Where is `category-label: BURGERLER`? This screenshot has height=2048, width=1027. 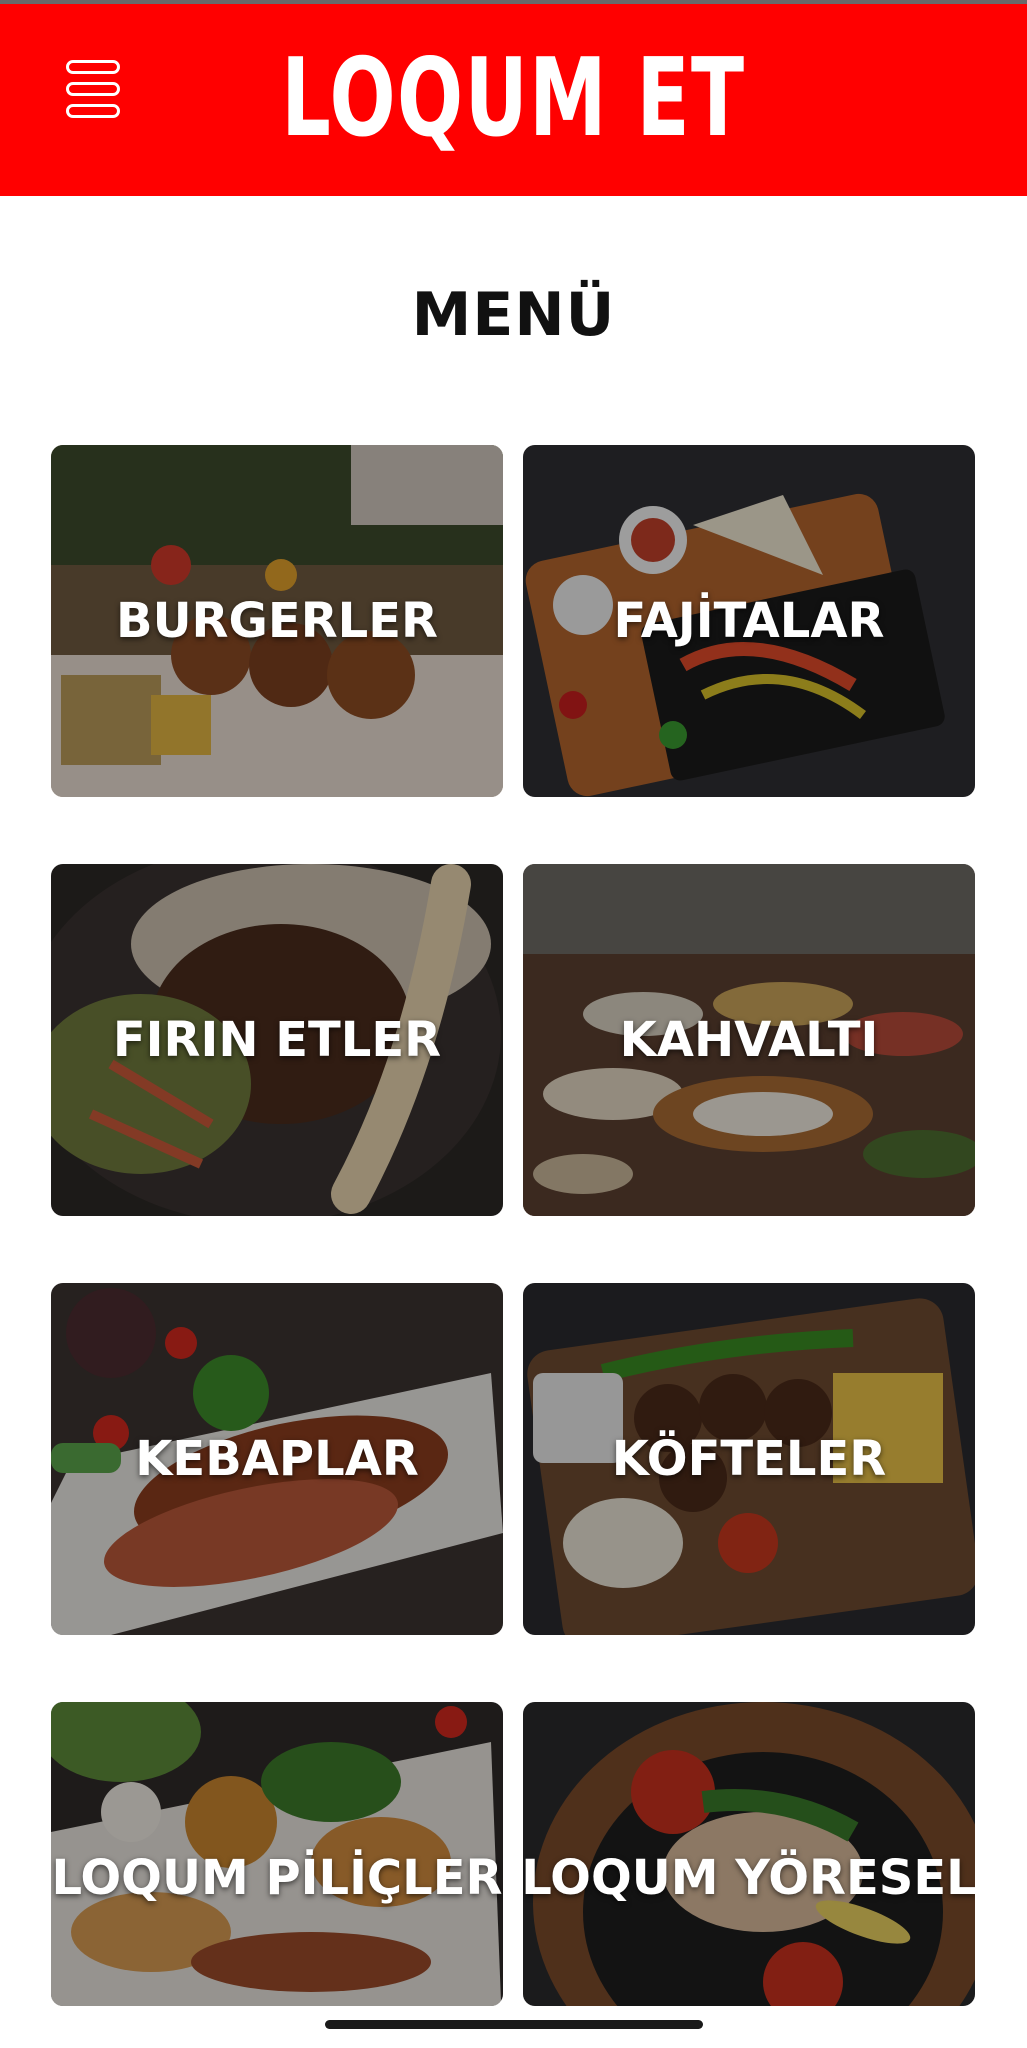 category-label: BURGERLER is located at coordinates (276, 621).